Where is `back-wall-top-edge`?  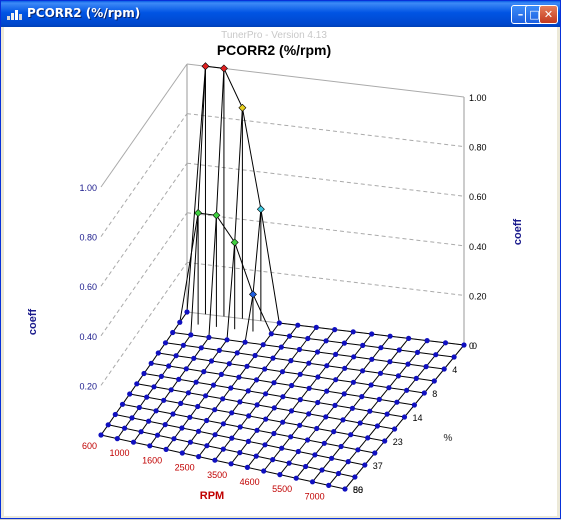 back-wall-top-edge is located at coordinates (325, 80).